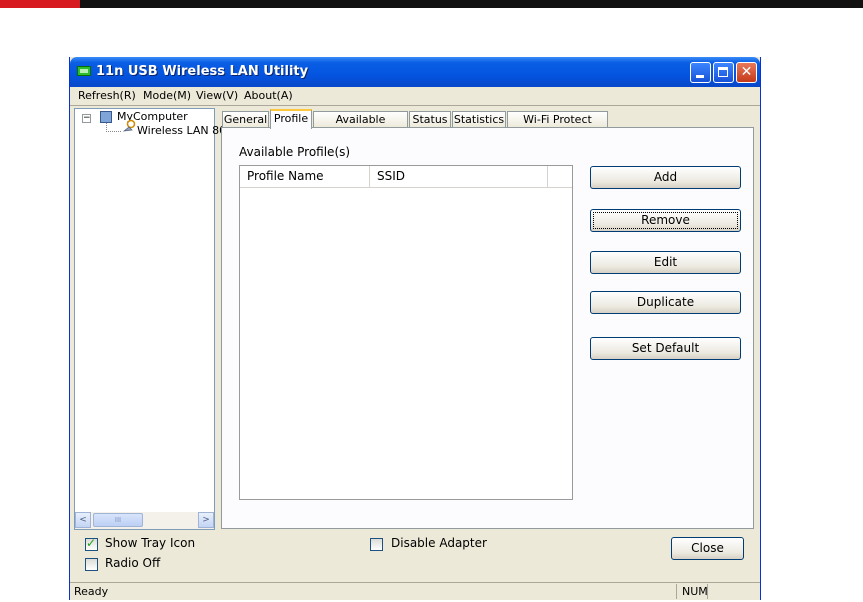 The width and height of the screenshot is (863, 602). I want to click on close-icon: ✕, so click(746, 72).